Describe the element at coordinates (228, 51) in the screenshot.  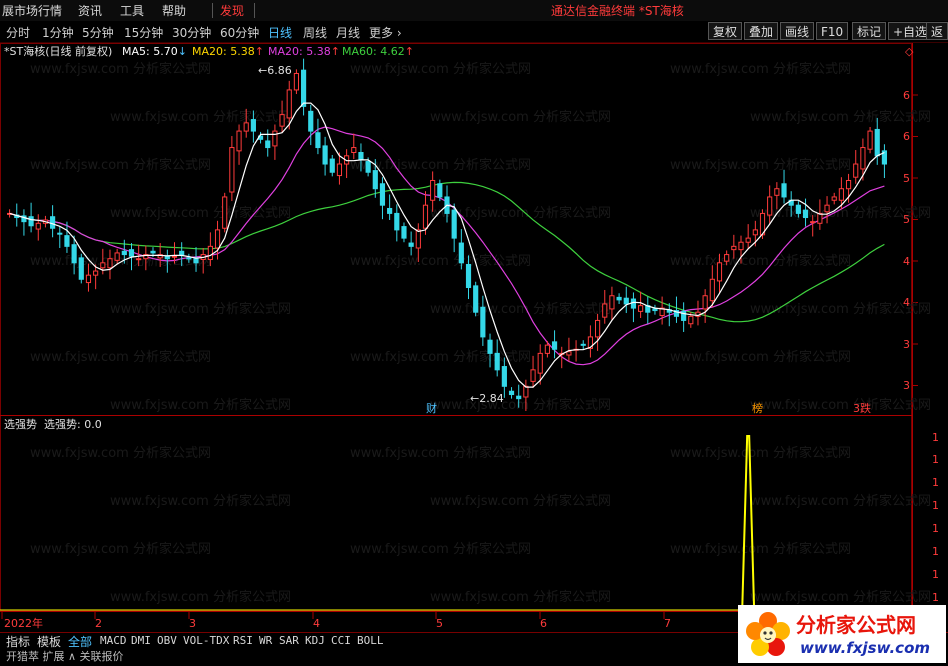
I see `ma20-label-yellow: MA20: 5.38↑` at that location.